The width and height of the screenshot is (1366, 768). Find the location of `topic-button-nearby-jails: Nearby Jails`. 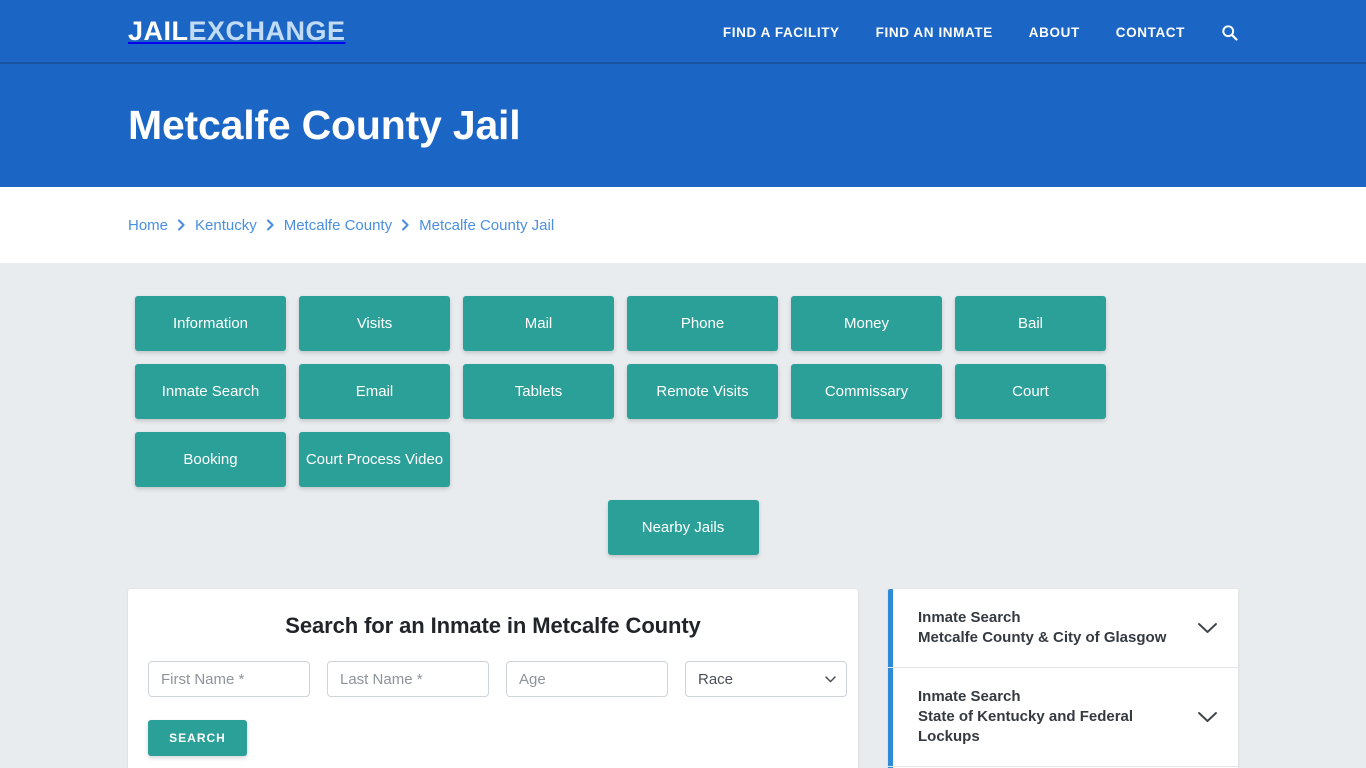

topic-button-nearby-jails: Nearby Jails is located at coordinates (683, 527).